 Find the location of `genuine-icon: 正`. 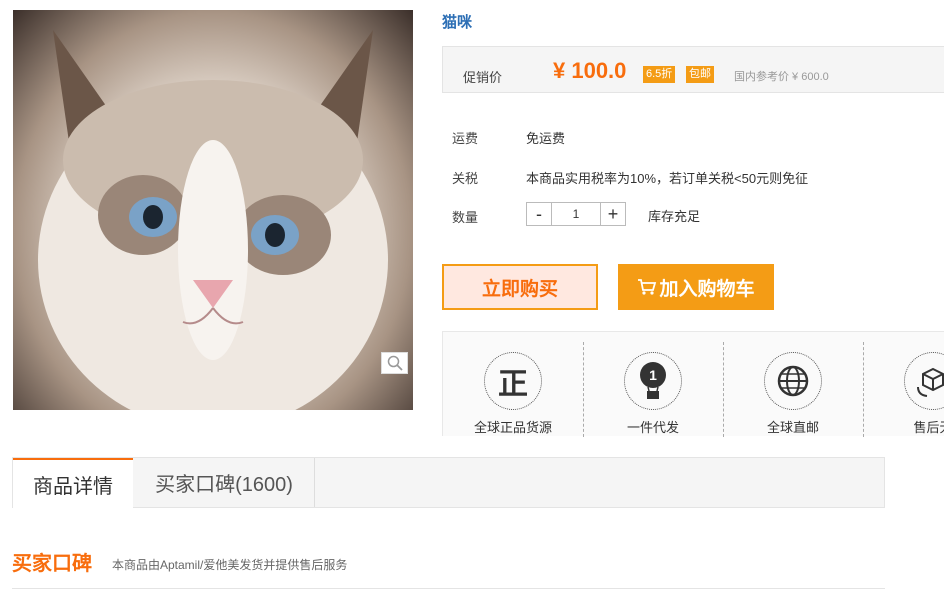

genuine-icon: 正 is located at coordinates (513, 381).